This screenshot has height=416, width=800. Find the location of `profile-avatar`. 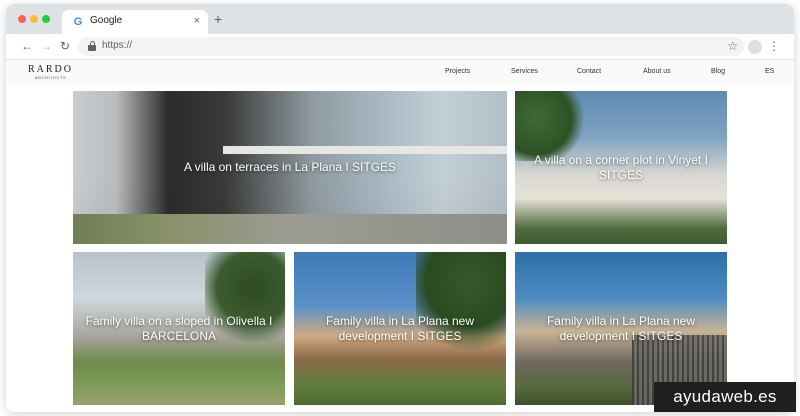

profile-avatar is located at coordinates (755, 47).